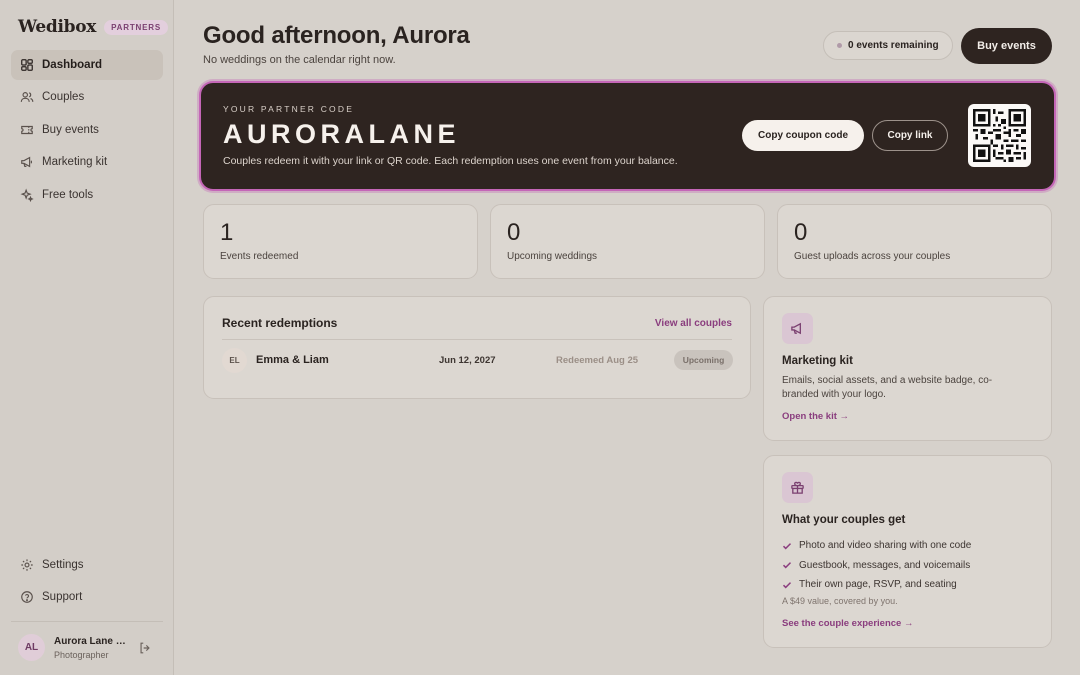 This screenshot has width=1080, height=675. What do you see at coordinates (703, 360) in the screenshot?
I see `status-badge: Upcoming` at bounding box center [703, 360].